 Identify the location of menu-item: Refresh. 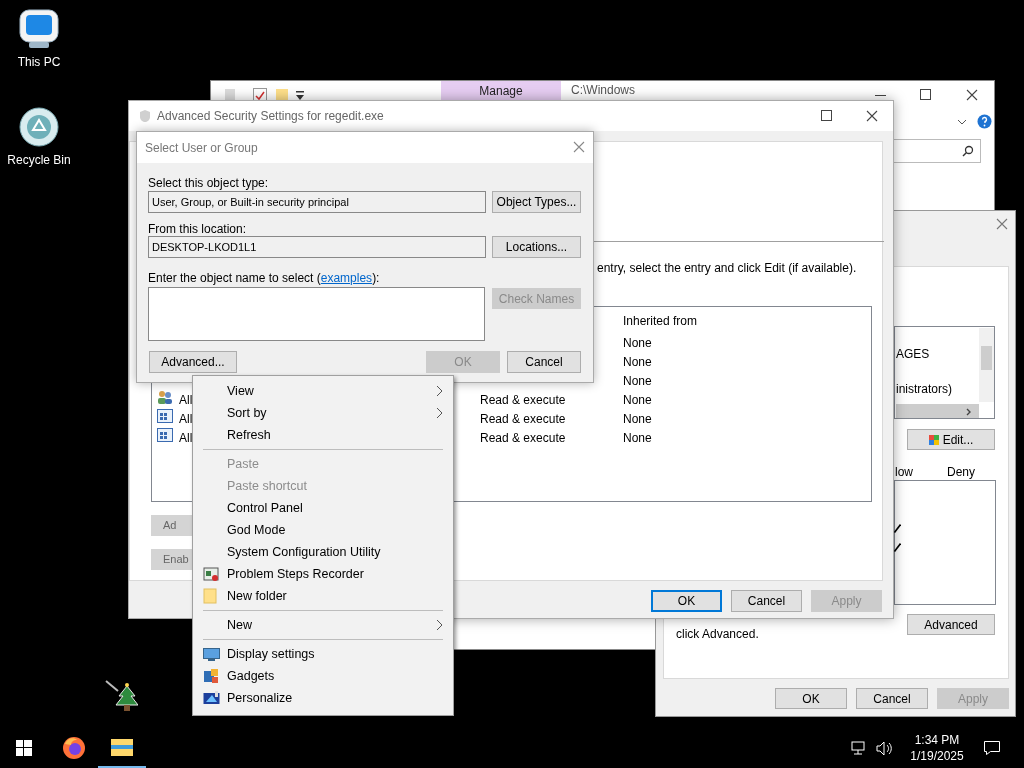
(323, 435).